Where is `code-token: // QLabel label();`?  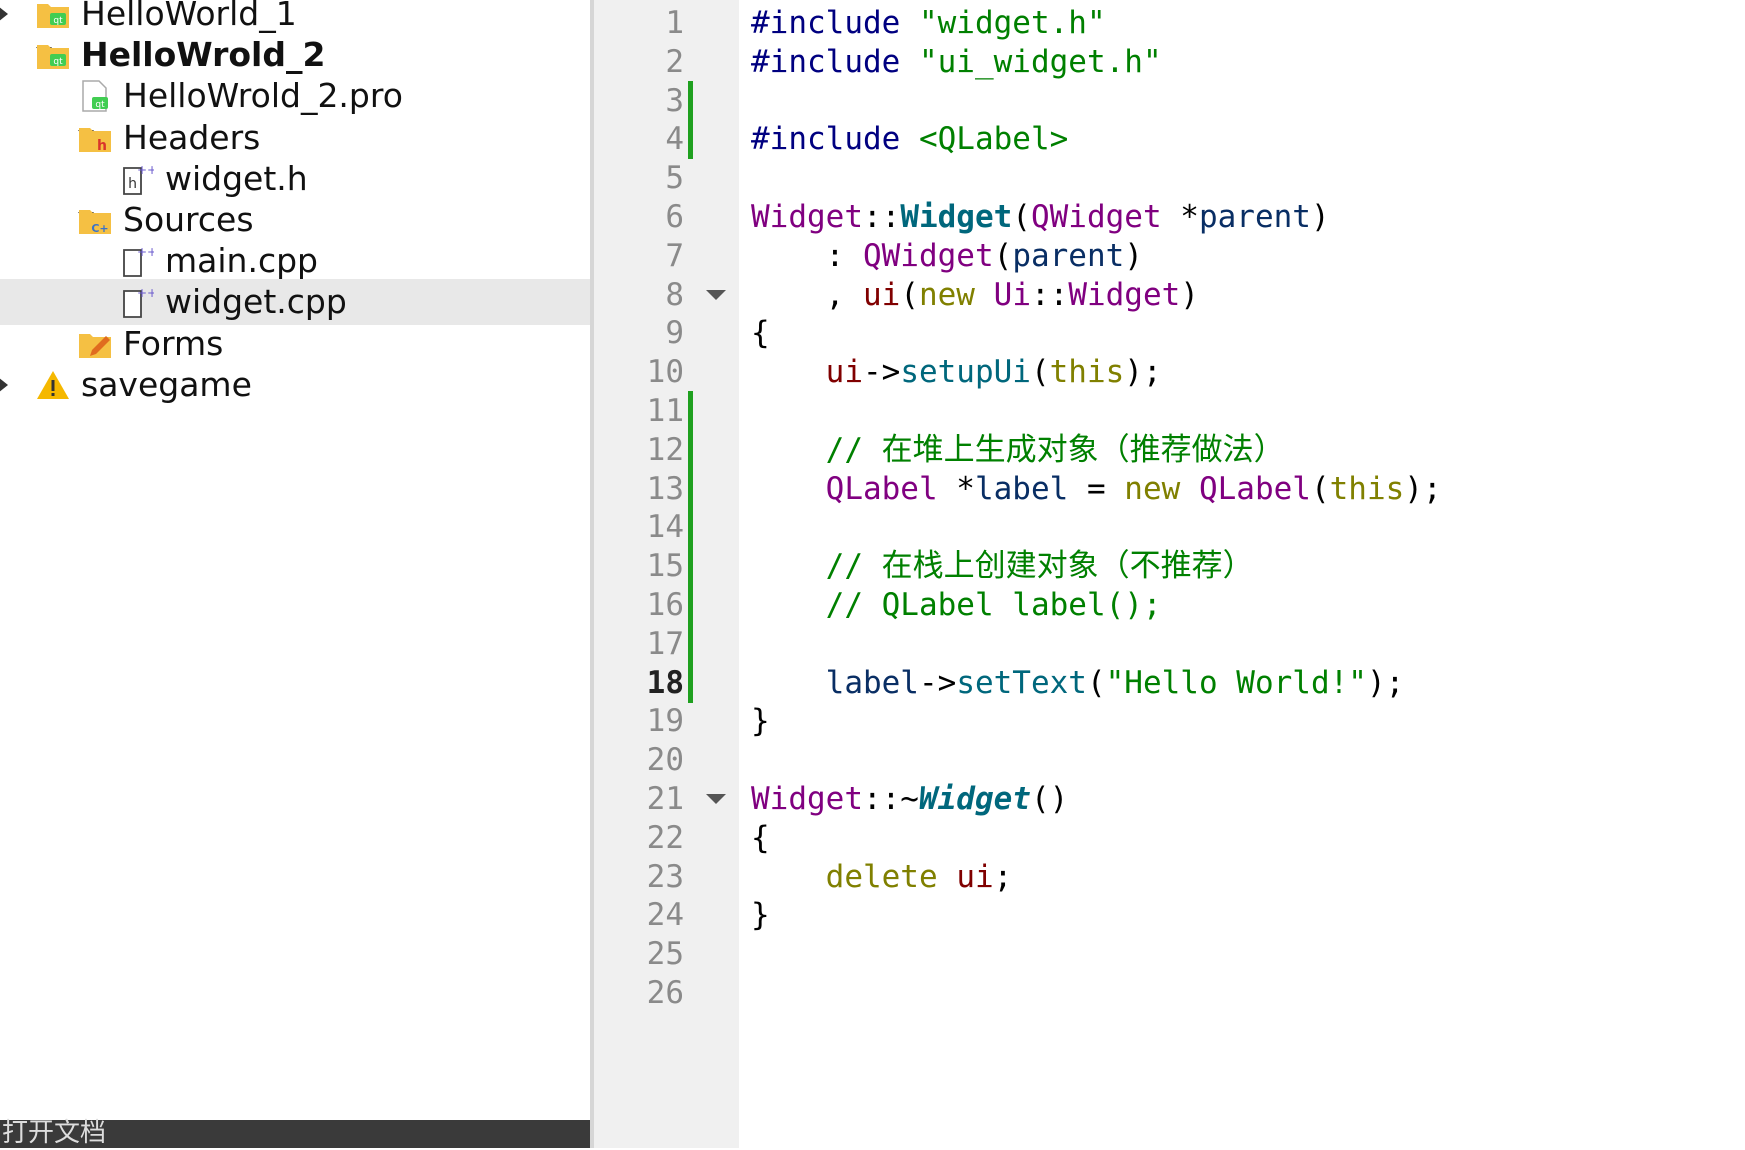 code-token: // QLabel label(); is located at coordinates (956, 605).